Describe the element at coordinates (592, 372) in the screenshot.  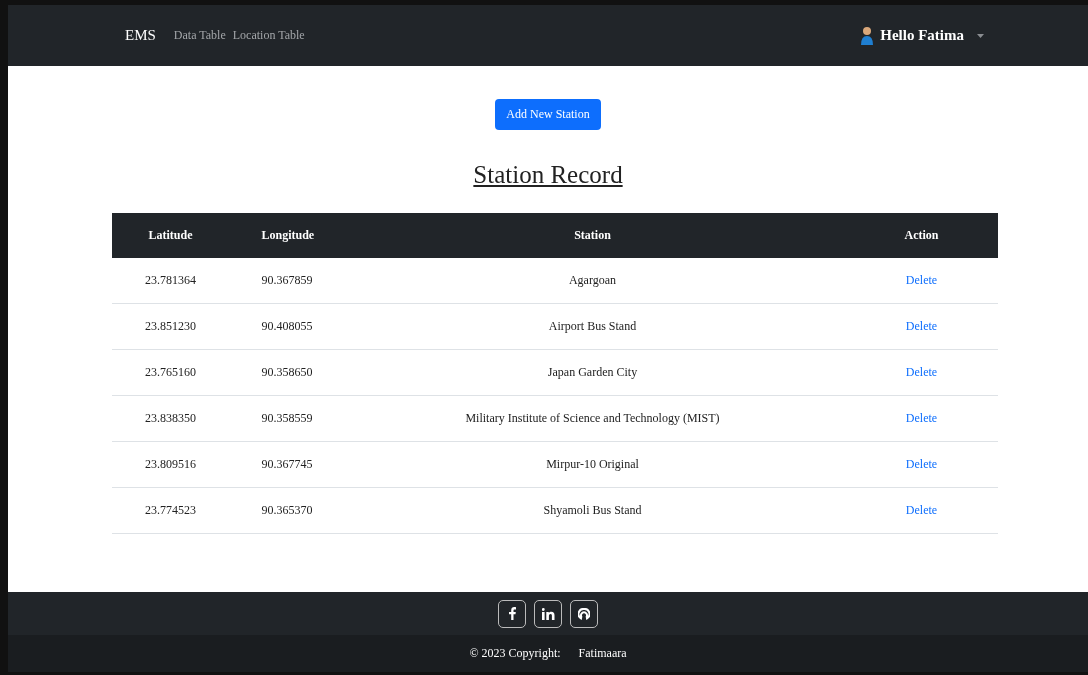
I see `table-cell-text: Japan Garden City` at that location.